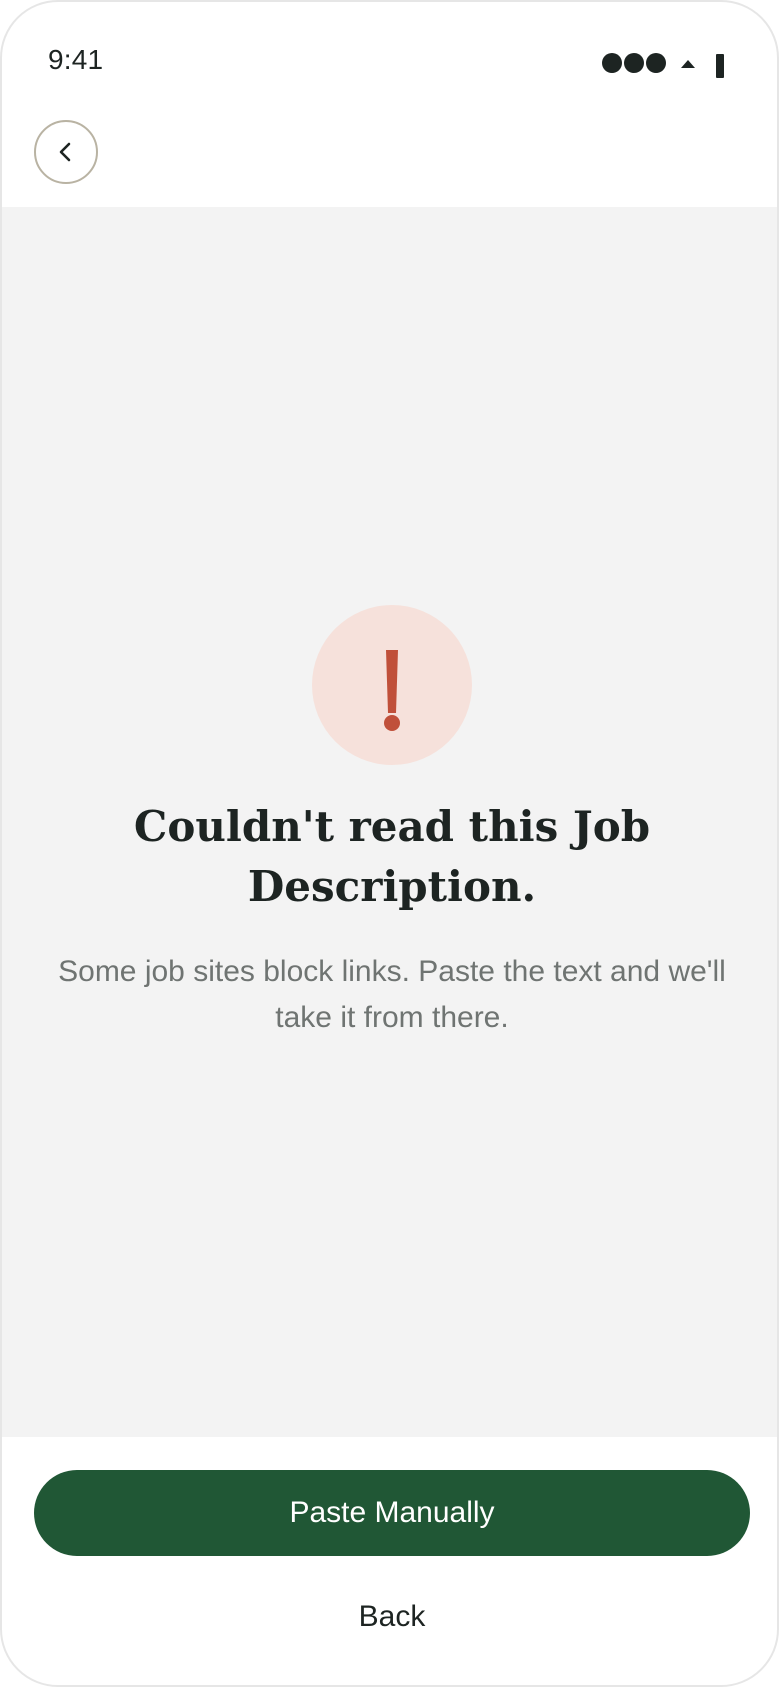 The height and width of the screenshot is (1688, 780). I want to click on alert-circle, so click(392, 685).